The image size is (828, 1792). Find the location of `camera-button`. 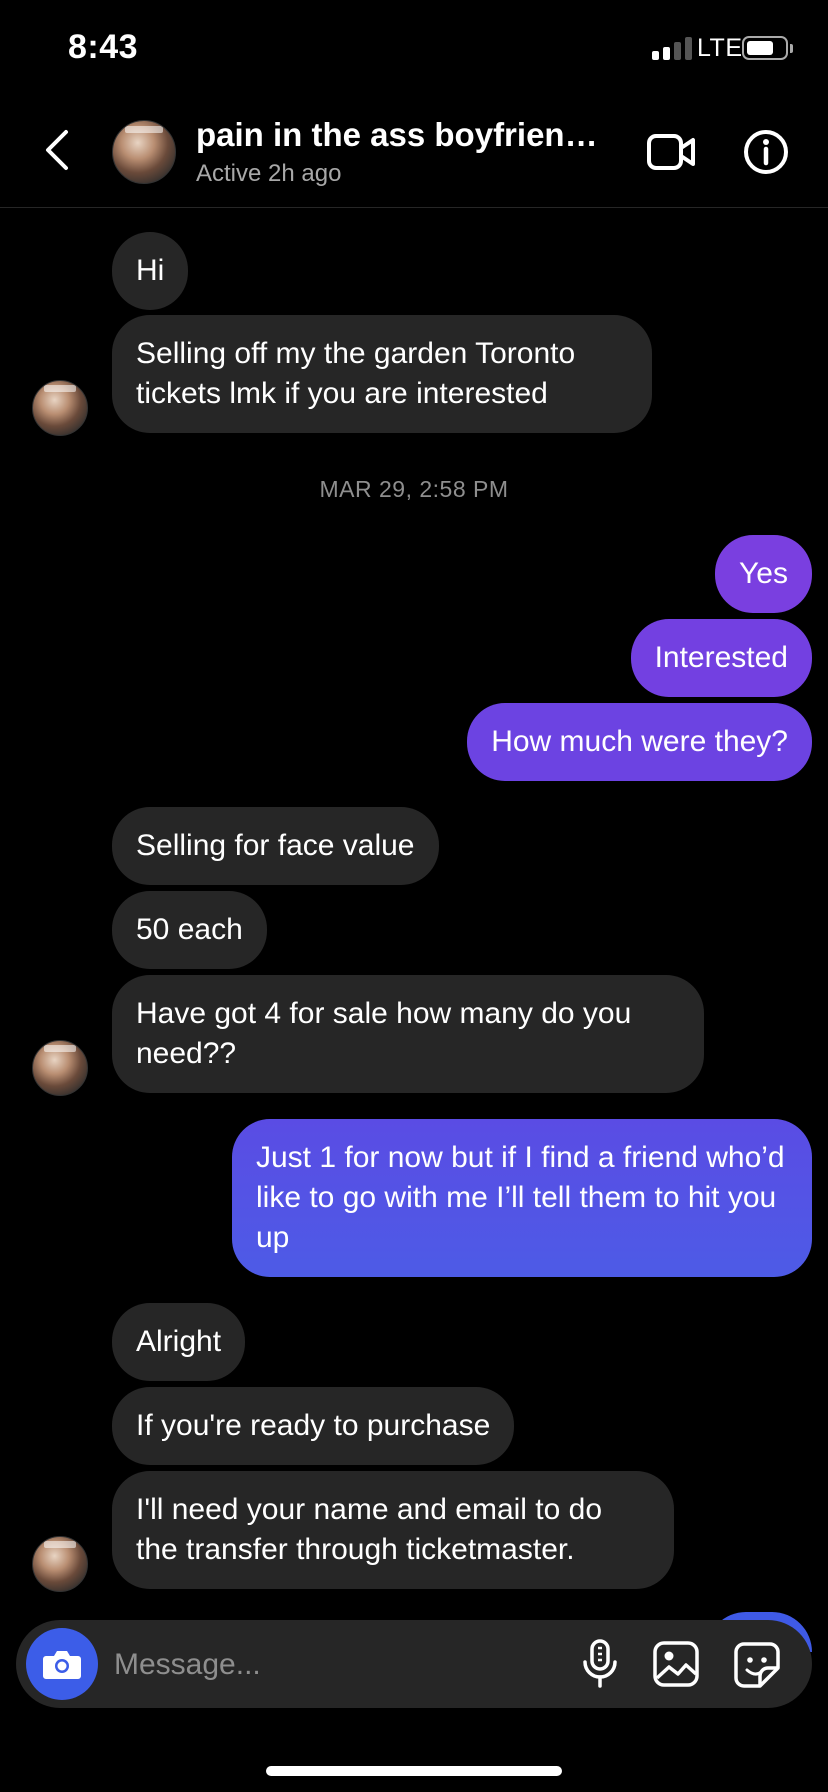

camera-button is located at coordinates (62, 1664).